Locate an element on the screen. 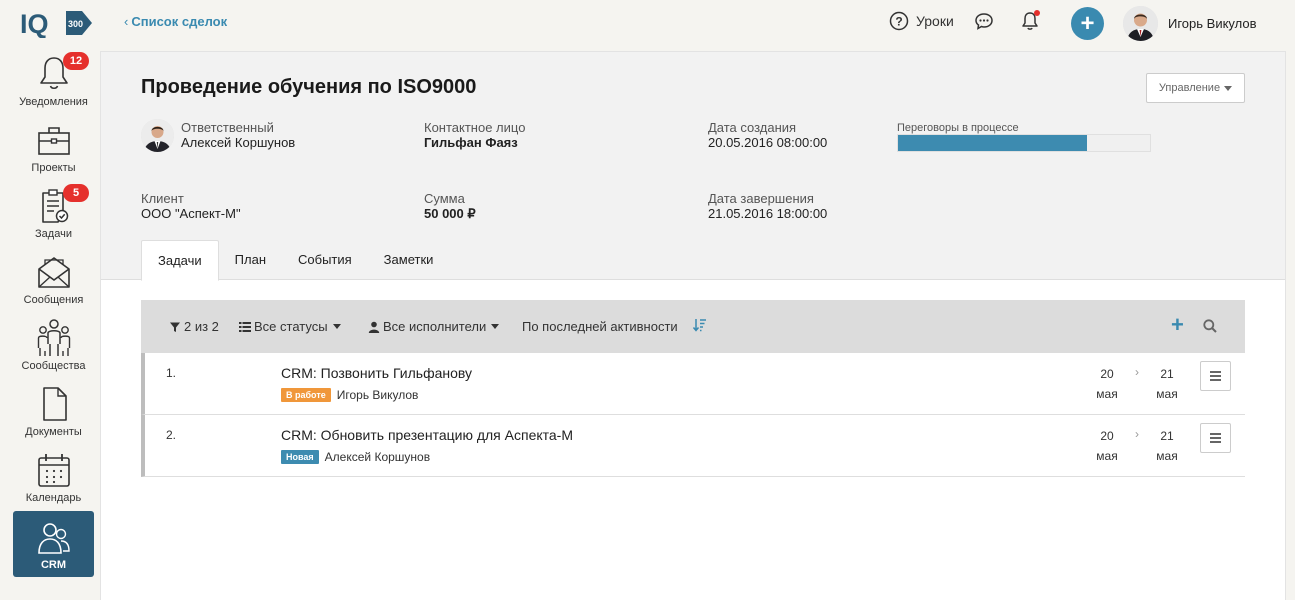 The height and width of the screenshot is (600, 1295). global-add-button: + is located at coordinates (1087, 23).